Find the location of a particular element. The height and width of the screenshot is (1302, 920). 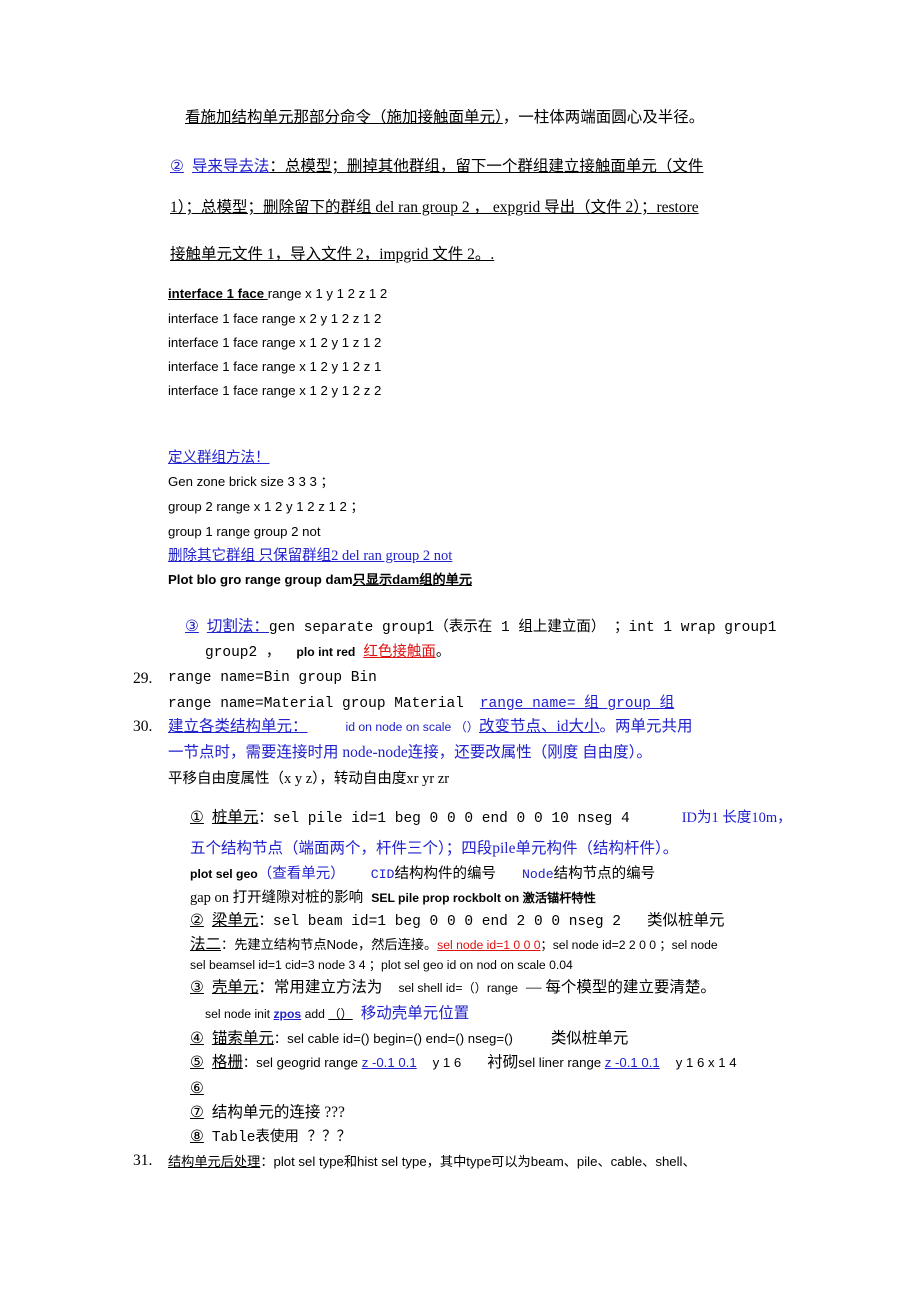

code-group-1-range: group 1 range group 2 not is located at coordinates (244, 531).